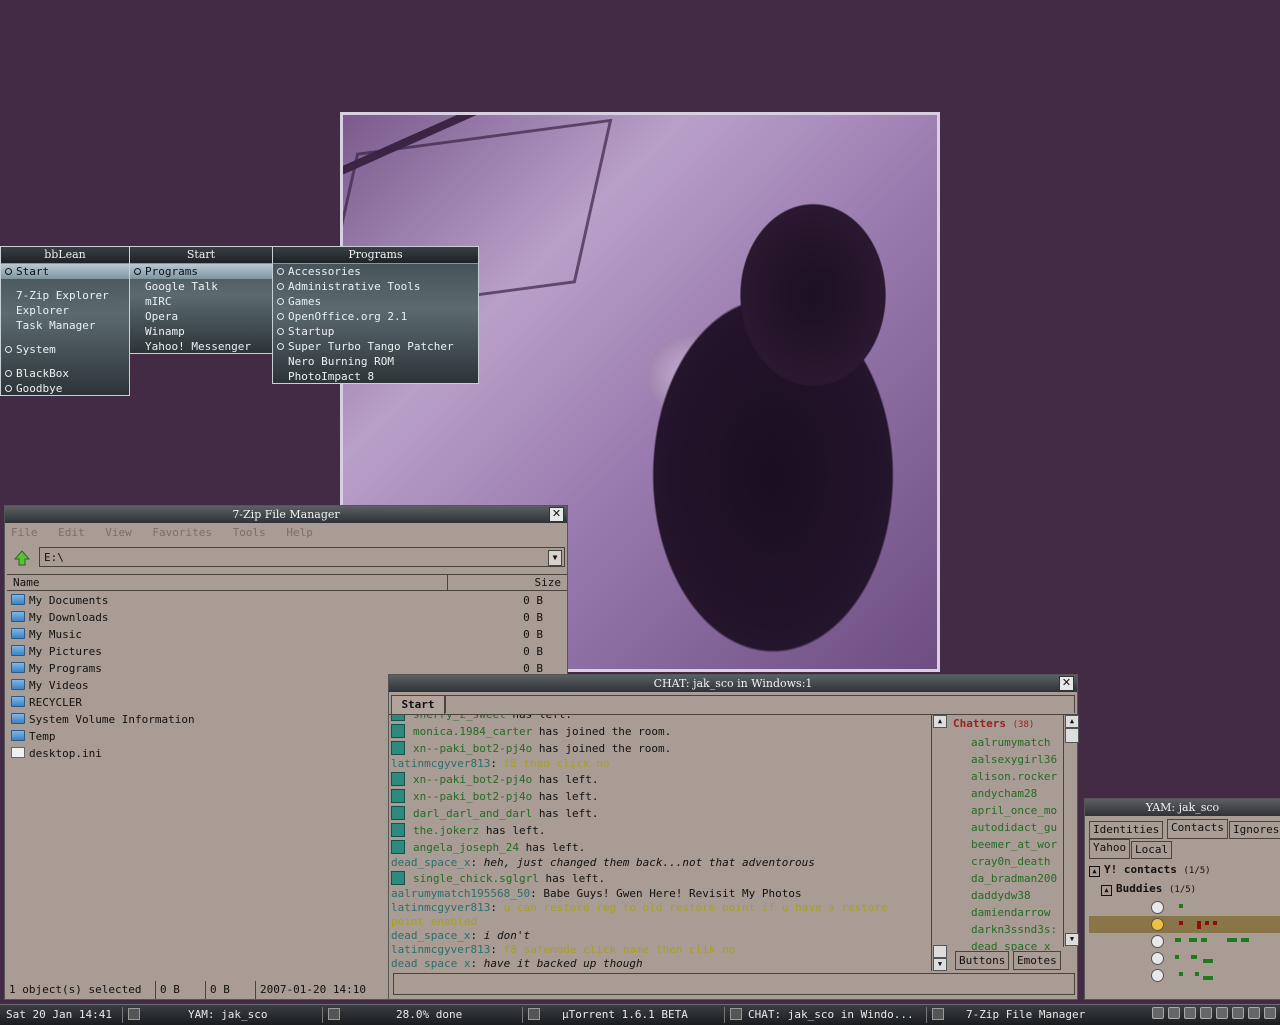  What do you see at coordinates (555, 558) in the screenshot?
I see `chevron-down-icon: ▼` at bounding box center [555, 558].